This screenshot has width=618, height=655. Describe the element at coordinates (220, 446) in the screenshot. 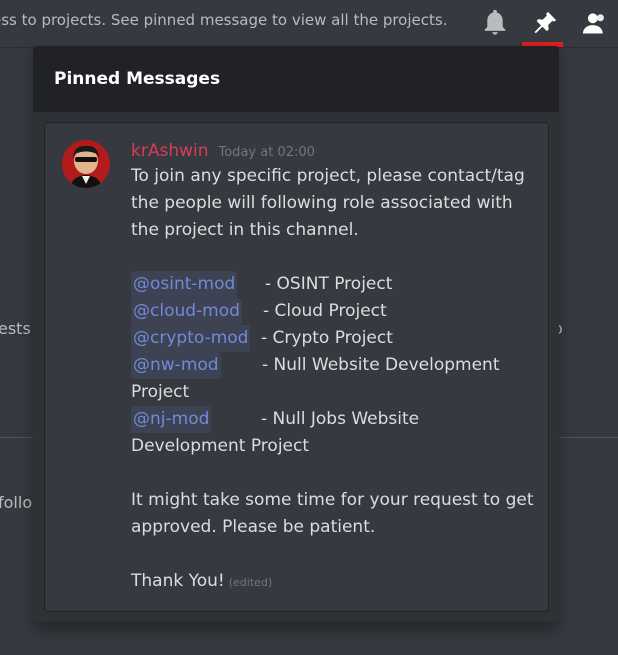

I see `role-description-continued: Development Project` at that location.